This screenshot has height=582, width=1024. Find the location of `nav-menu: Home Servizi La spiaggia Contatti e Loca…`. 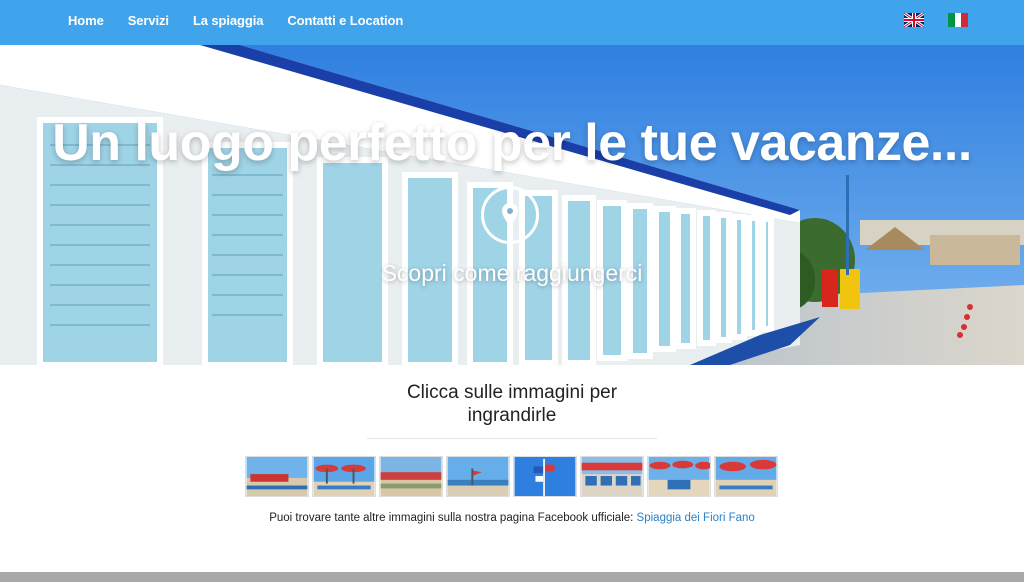

nav-menu: Home Servizi La spiaggia Contatti e Loca… is located at coordinates (247, 20).